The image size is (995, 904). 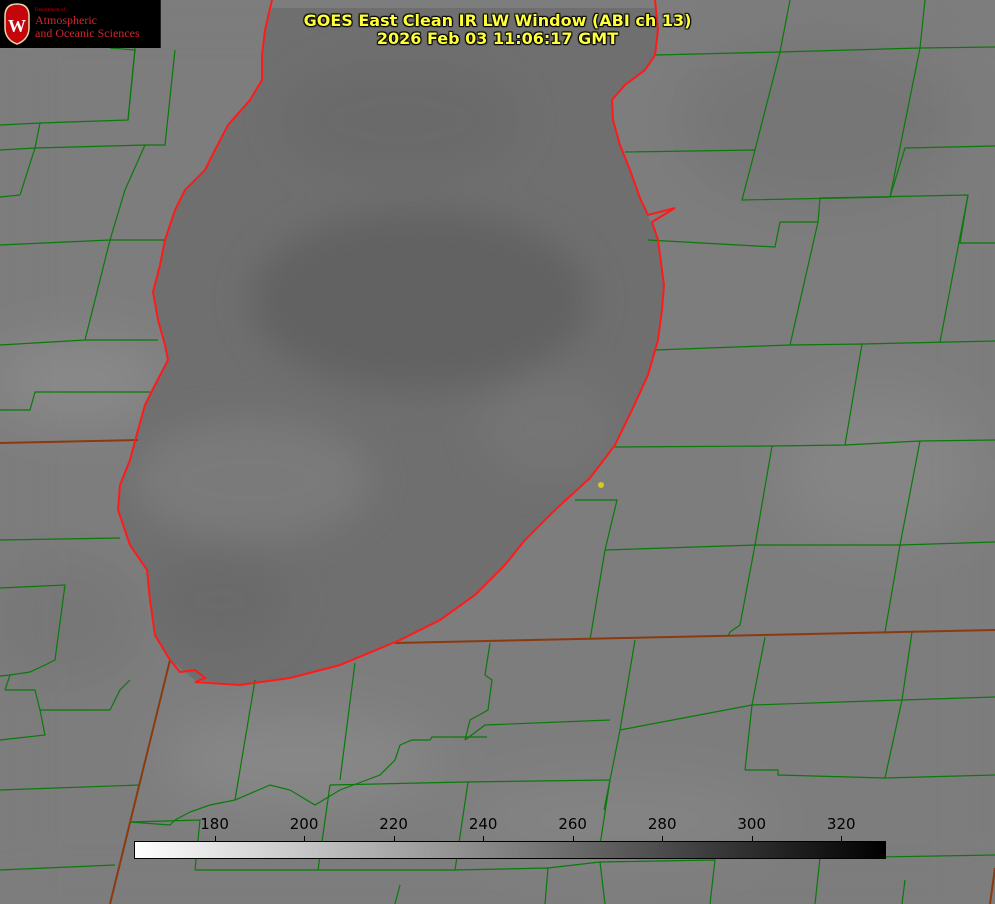 What do you see at coordinates (214, 824) in the screenshot?
I see `colorbar-tick-label: 180` at bounding box center [214, 824].